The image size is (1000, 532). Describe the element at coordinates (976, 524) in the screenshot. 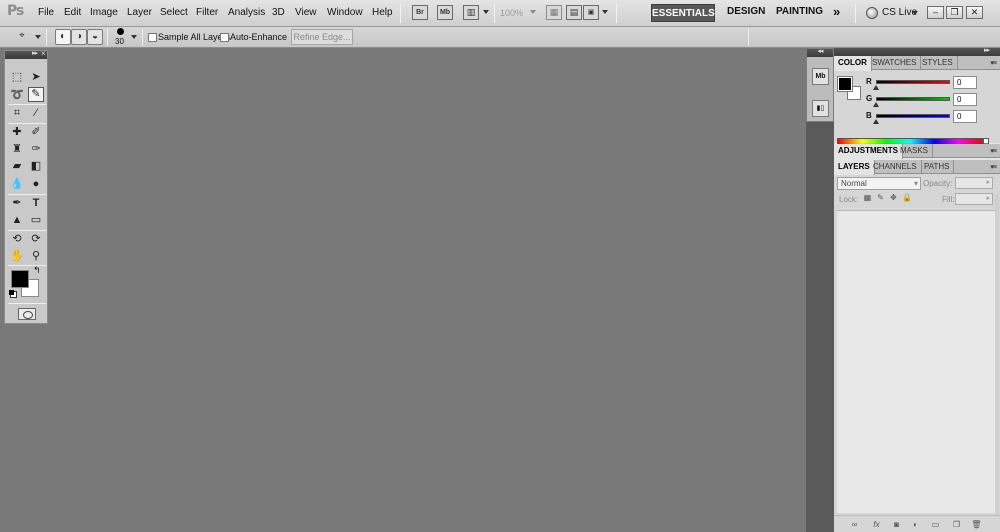

I see `delete-layer-icon: 🗑` at that location.